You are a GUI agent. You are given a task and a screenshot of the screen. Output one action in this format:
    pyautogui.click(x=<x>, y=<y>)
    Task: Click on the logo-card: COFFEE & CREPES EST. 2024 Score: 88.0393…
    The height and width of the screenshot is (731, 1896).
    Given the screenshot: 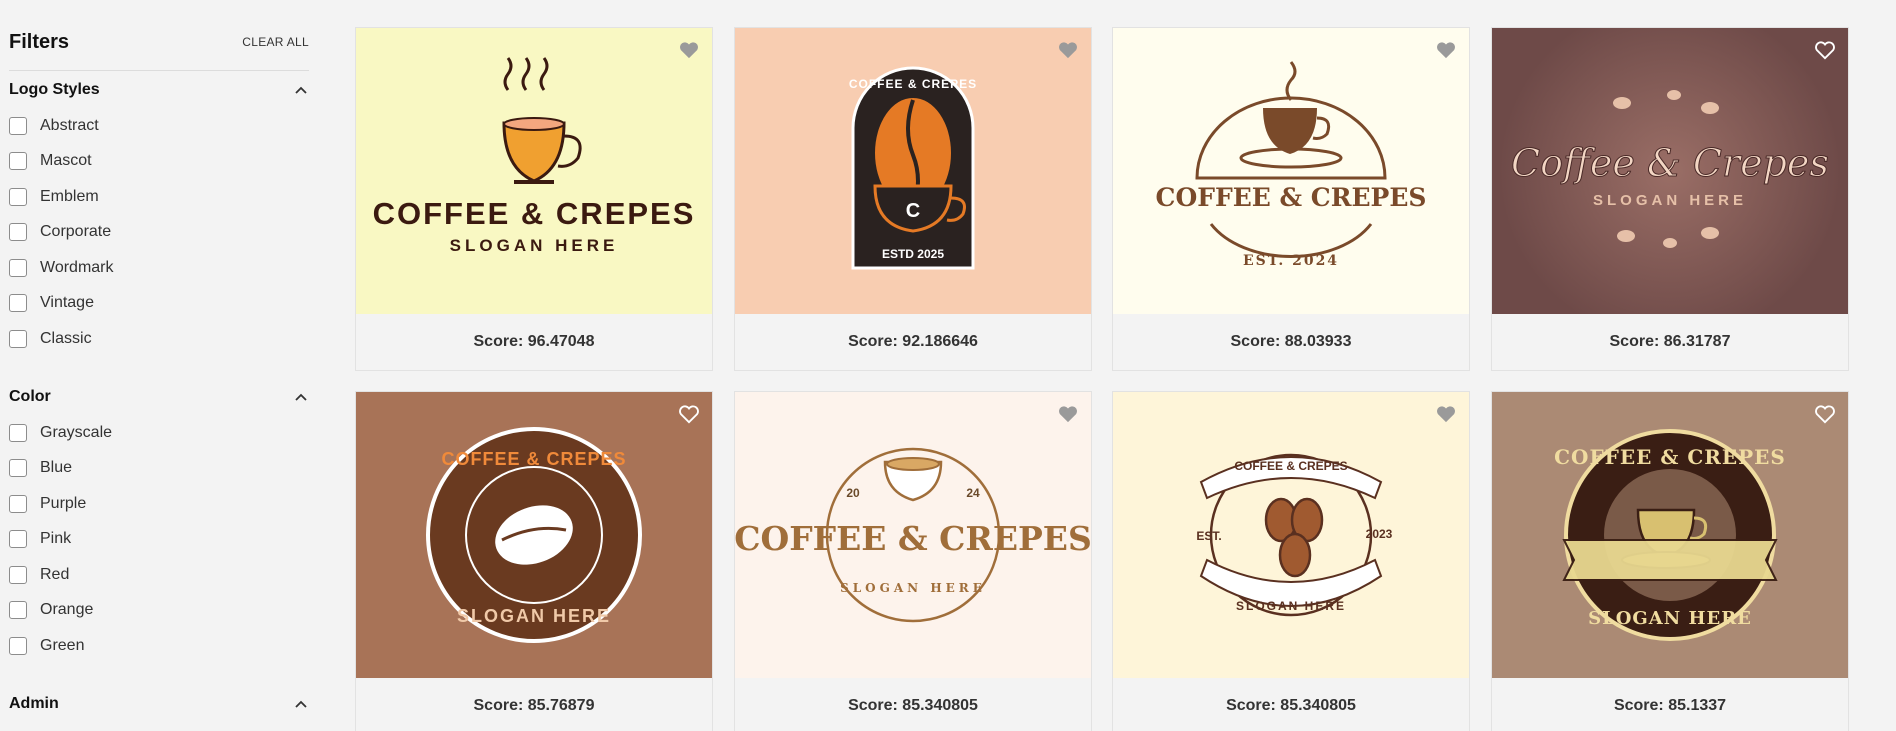 What is the action you would take?
    pyautogui.click(x=1291, y=199)
    